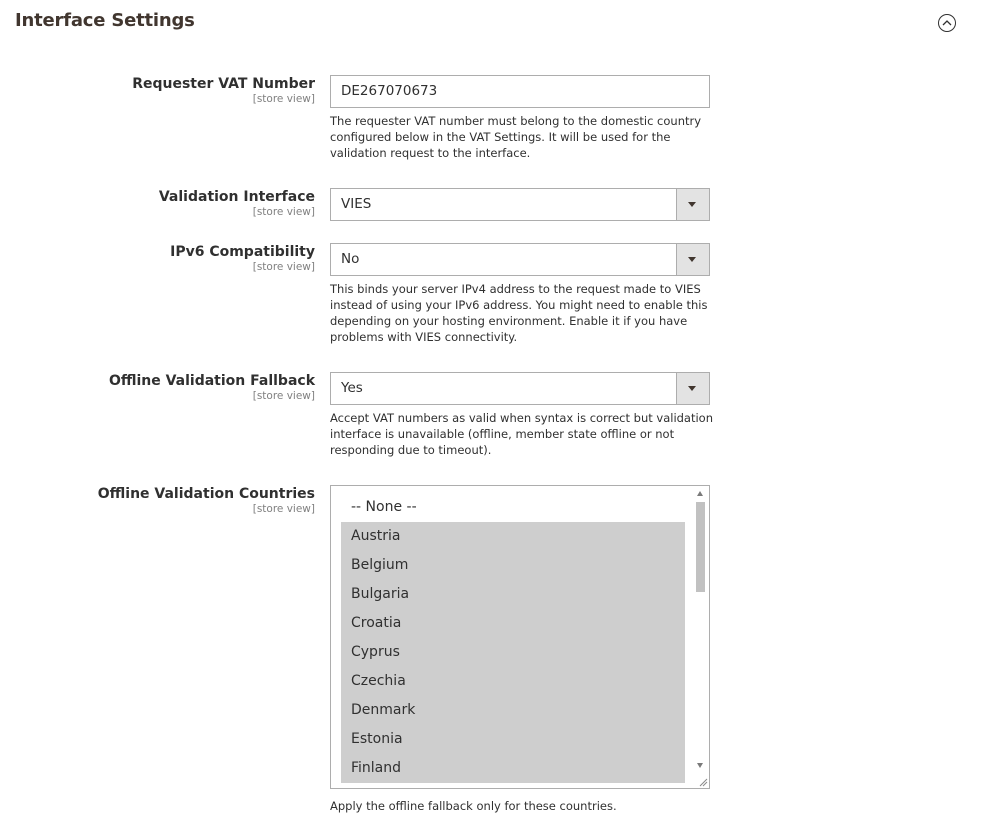 The height and width of the screenshot is (838, 995). What do you see at coordinates (700, 547) in the screenshot?
I see `scrollbar-thumb` at bounding box center [700, 547].